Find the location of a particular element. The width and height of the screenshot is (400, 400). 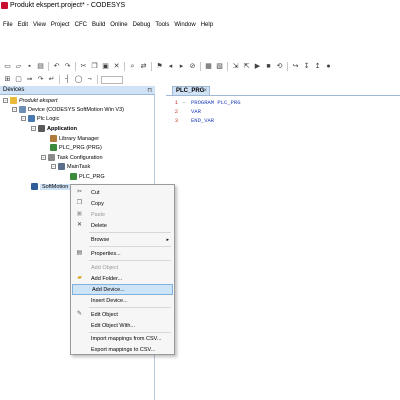

save-icon: ▪ is located at coordinates (29, 66).